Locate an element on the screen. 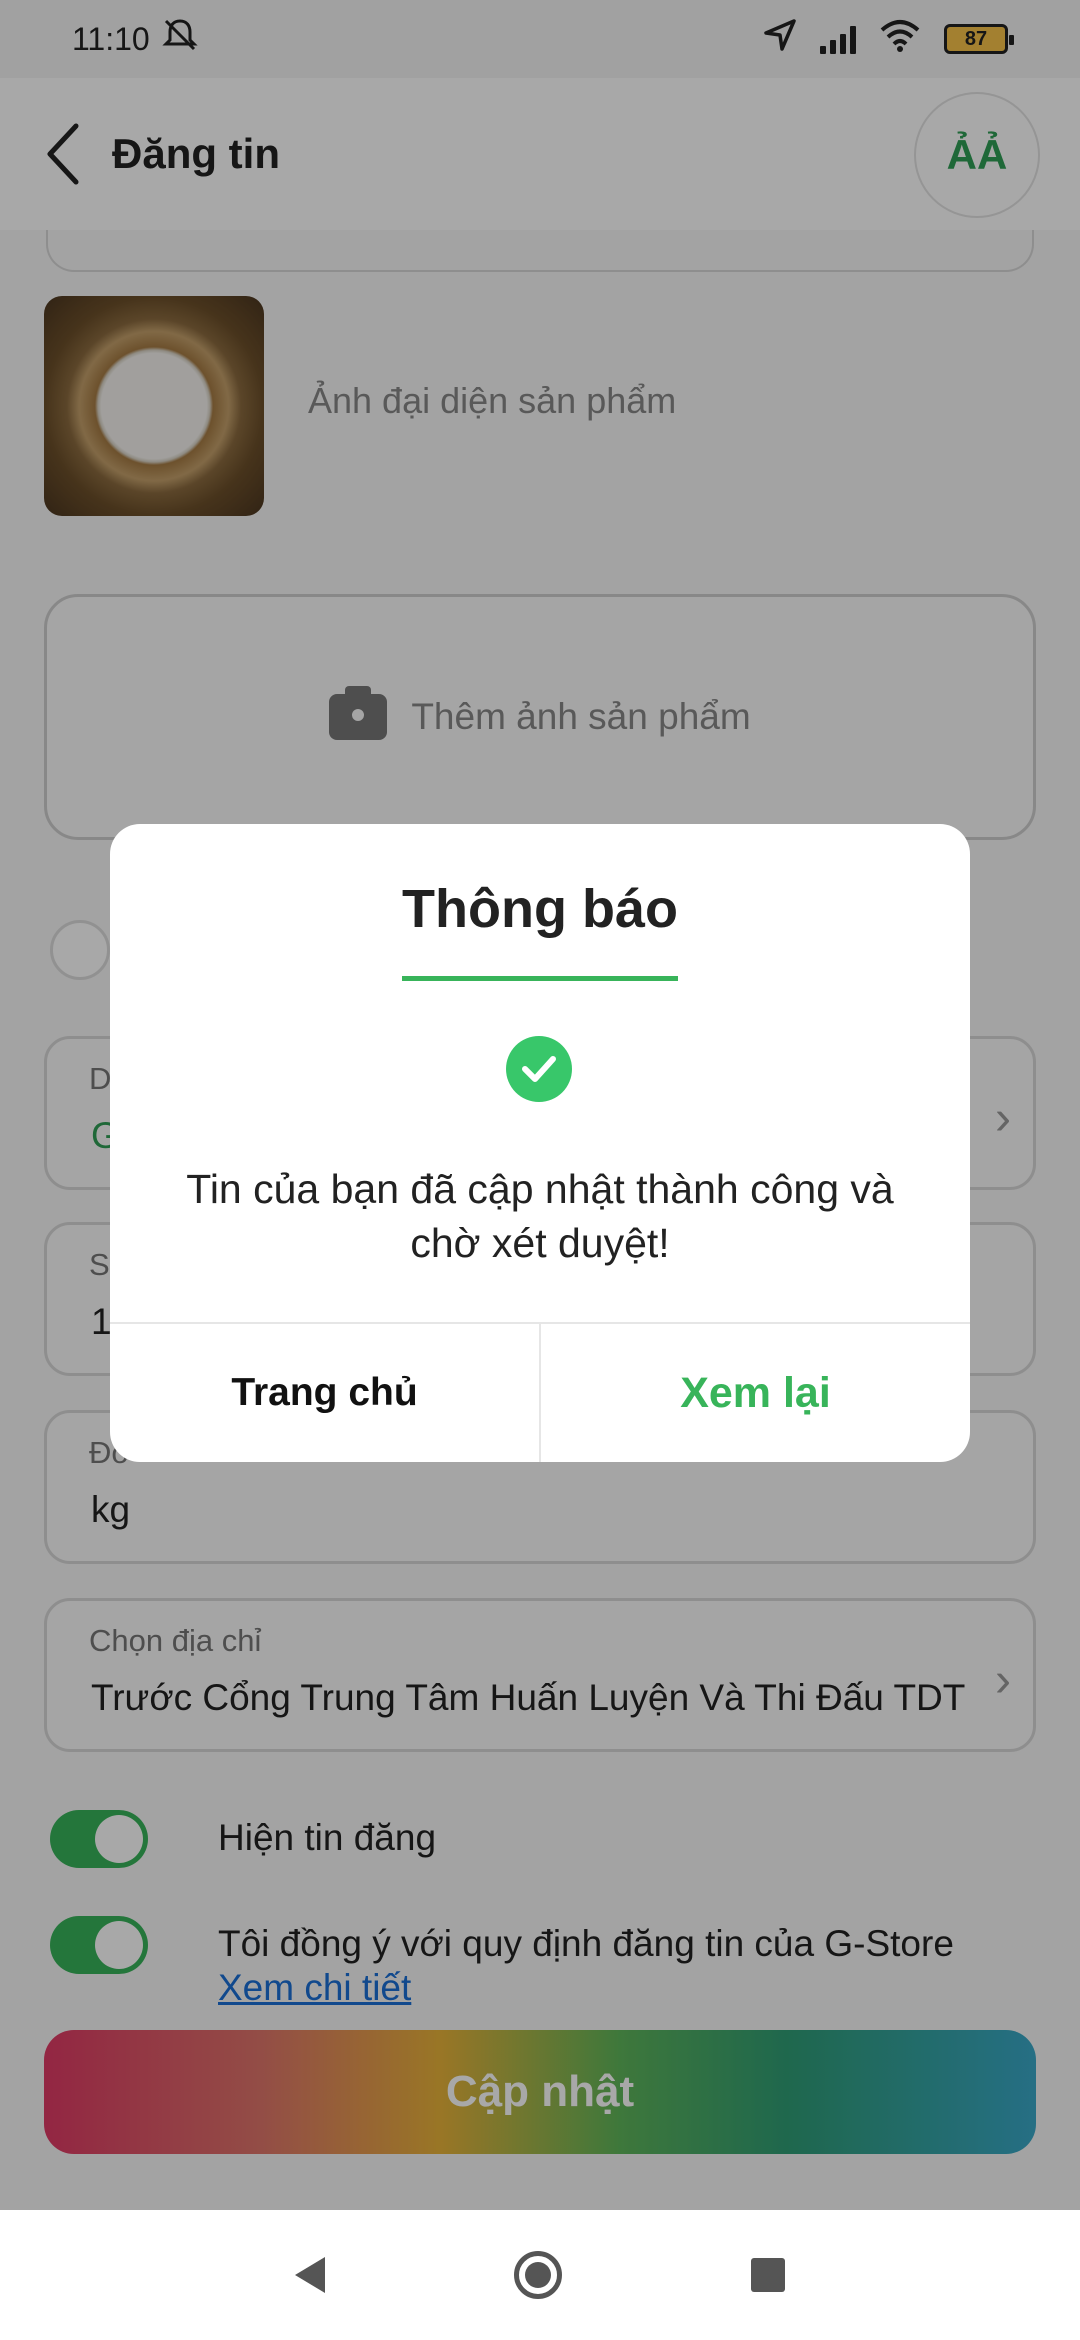  title-underline is located at coordinates (540, 978).